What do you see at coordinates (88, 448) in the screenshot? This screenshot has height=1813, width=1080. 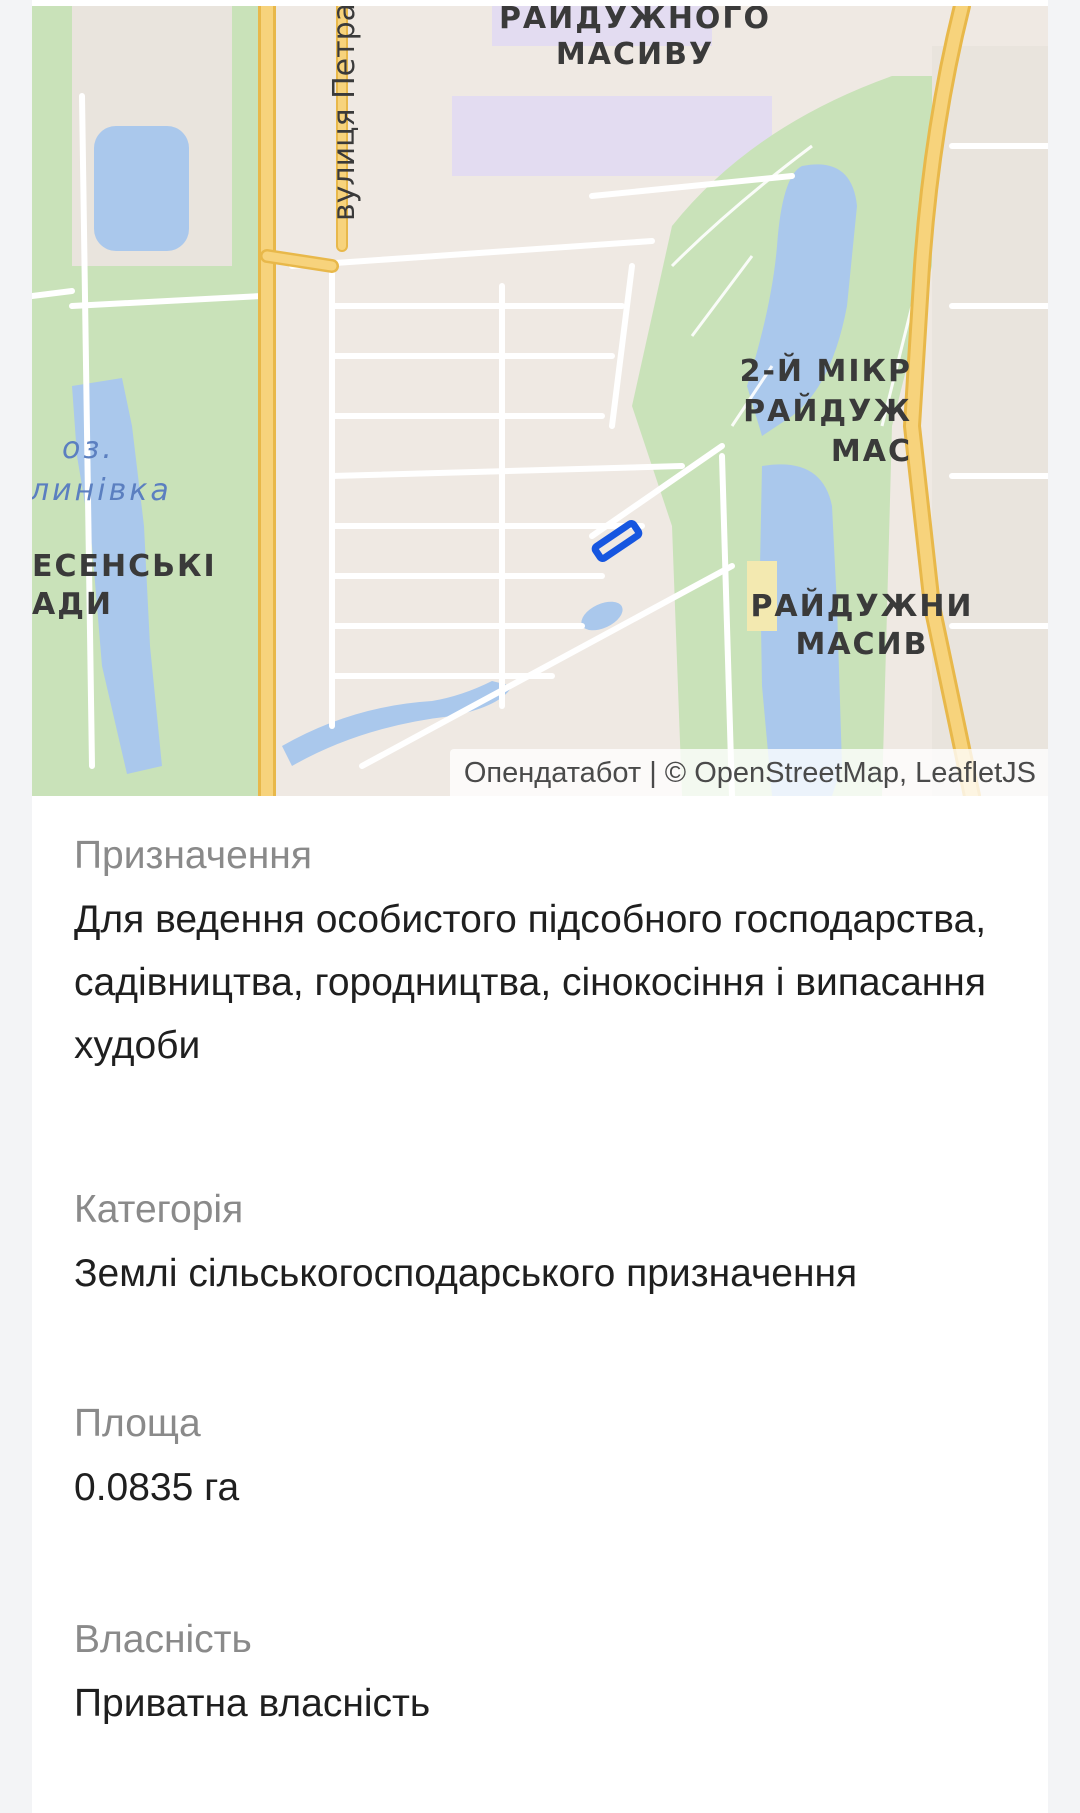 I see `map-label-lake-1: оз.` at bounding box center [88, 448].